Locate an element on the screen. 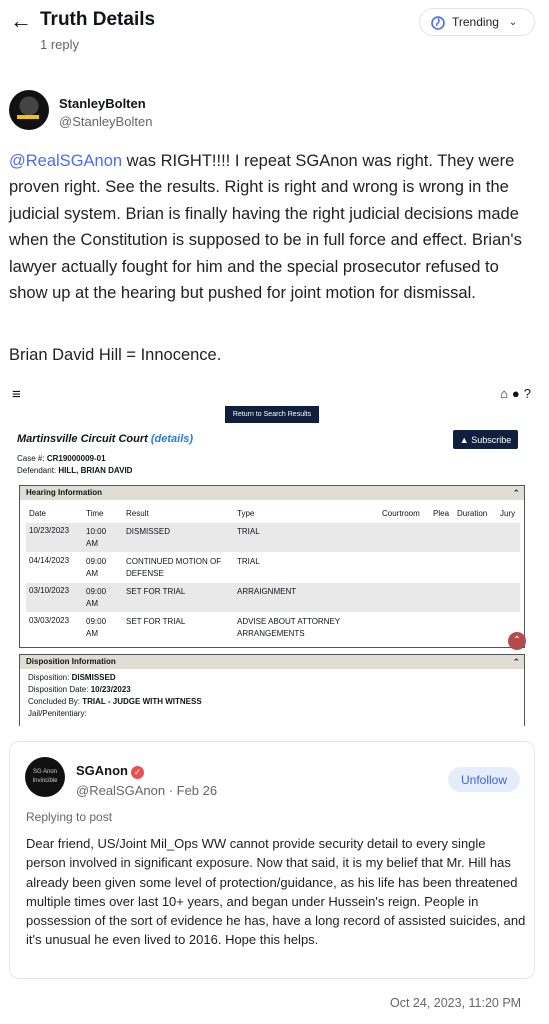 The height and width of the screenshot is (1024, 549). home-user-help-icons: ⌂●? is located at coordinates (517, 393).